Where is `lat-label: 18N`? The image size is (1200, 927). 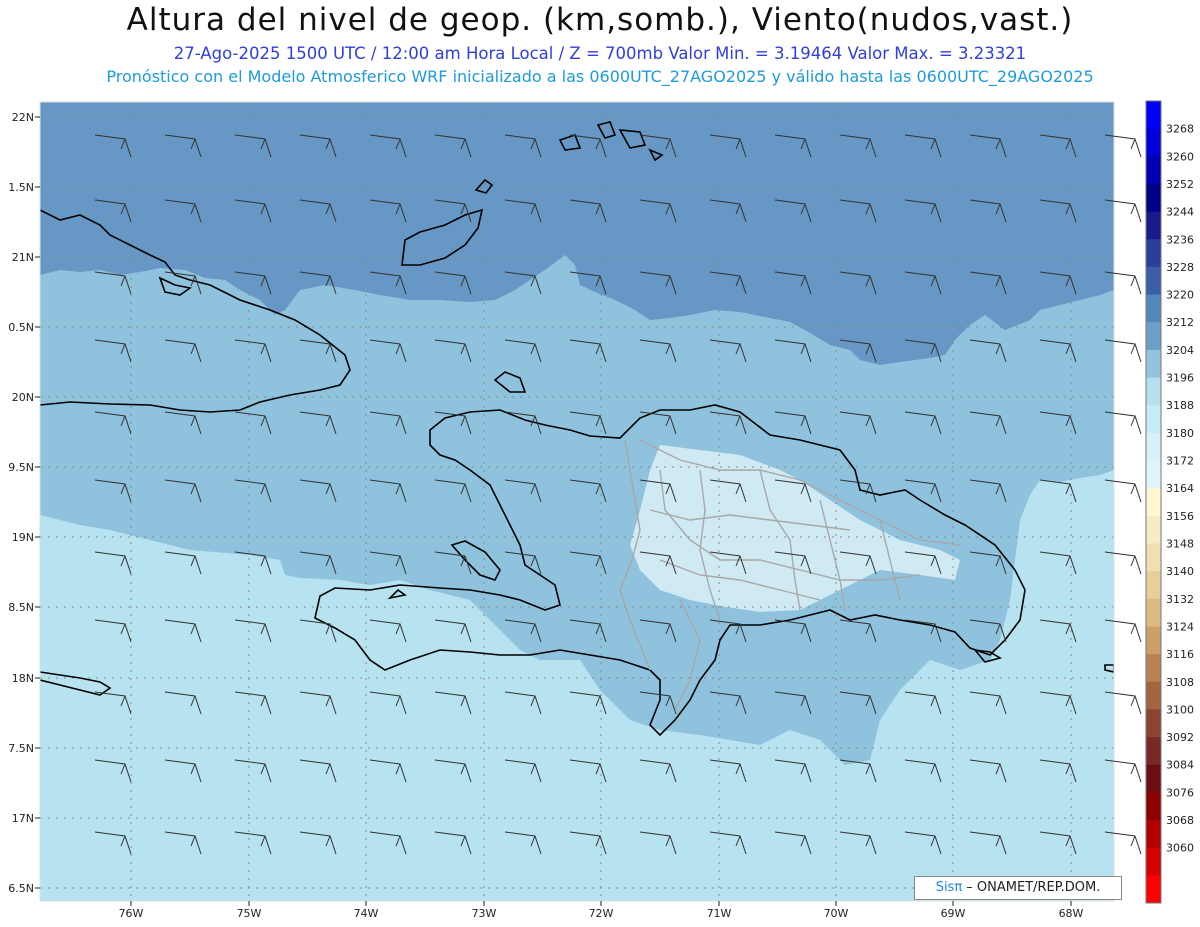 lat-label: 18N is located at coordinates (23, 678).